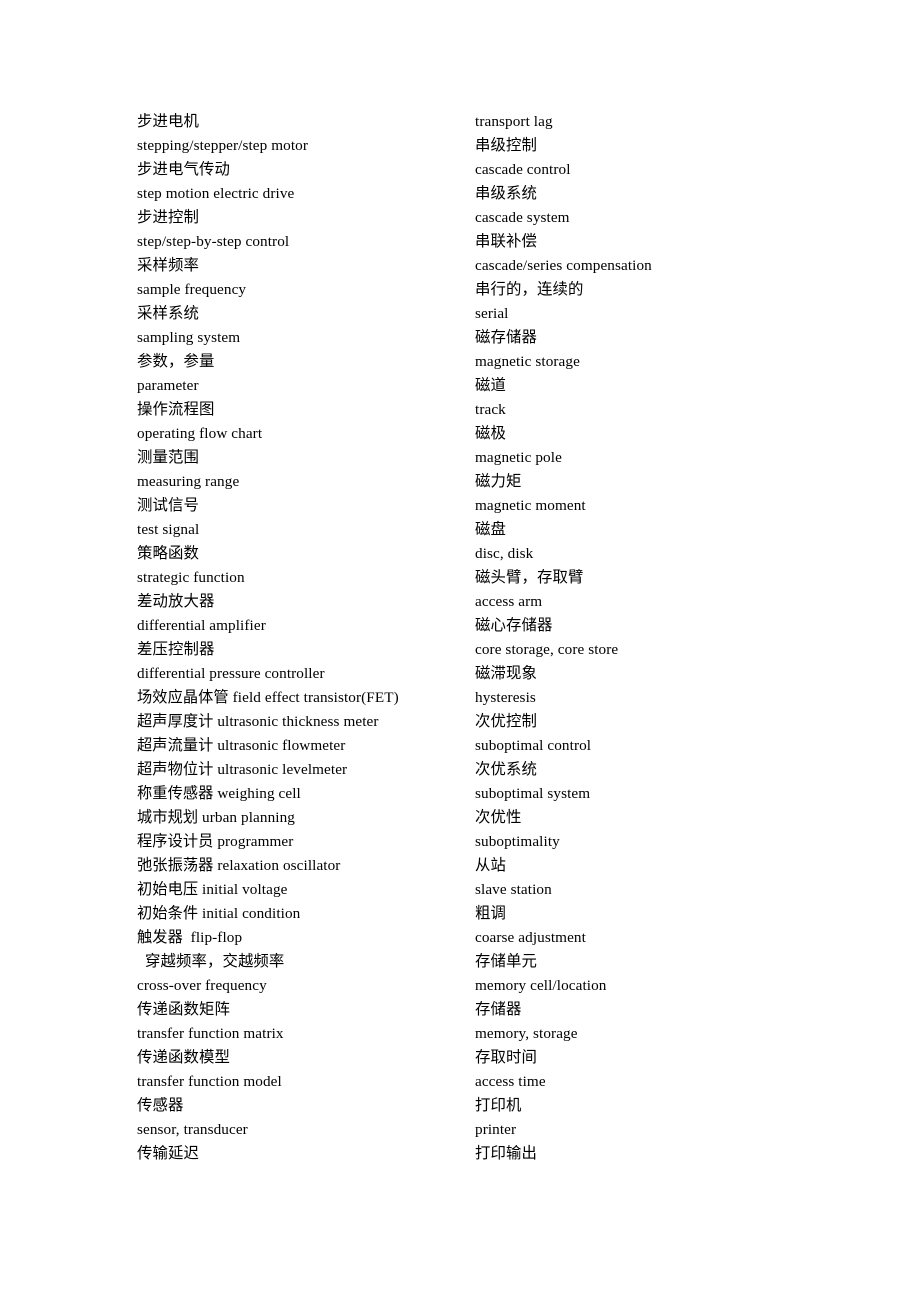 The image size is (920, 1302). Describe the element at coordinates (202, 985) in the screenshot. I see `glossary-line: cross-over frequency` at that location.